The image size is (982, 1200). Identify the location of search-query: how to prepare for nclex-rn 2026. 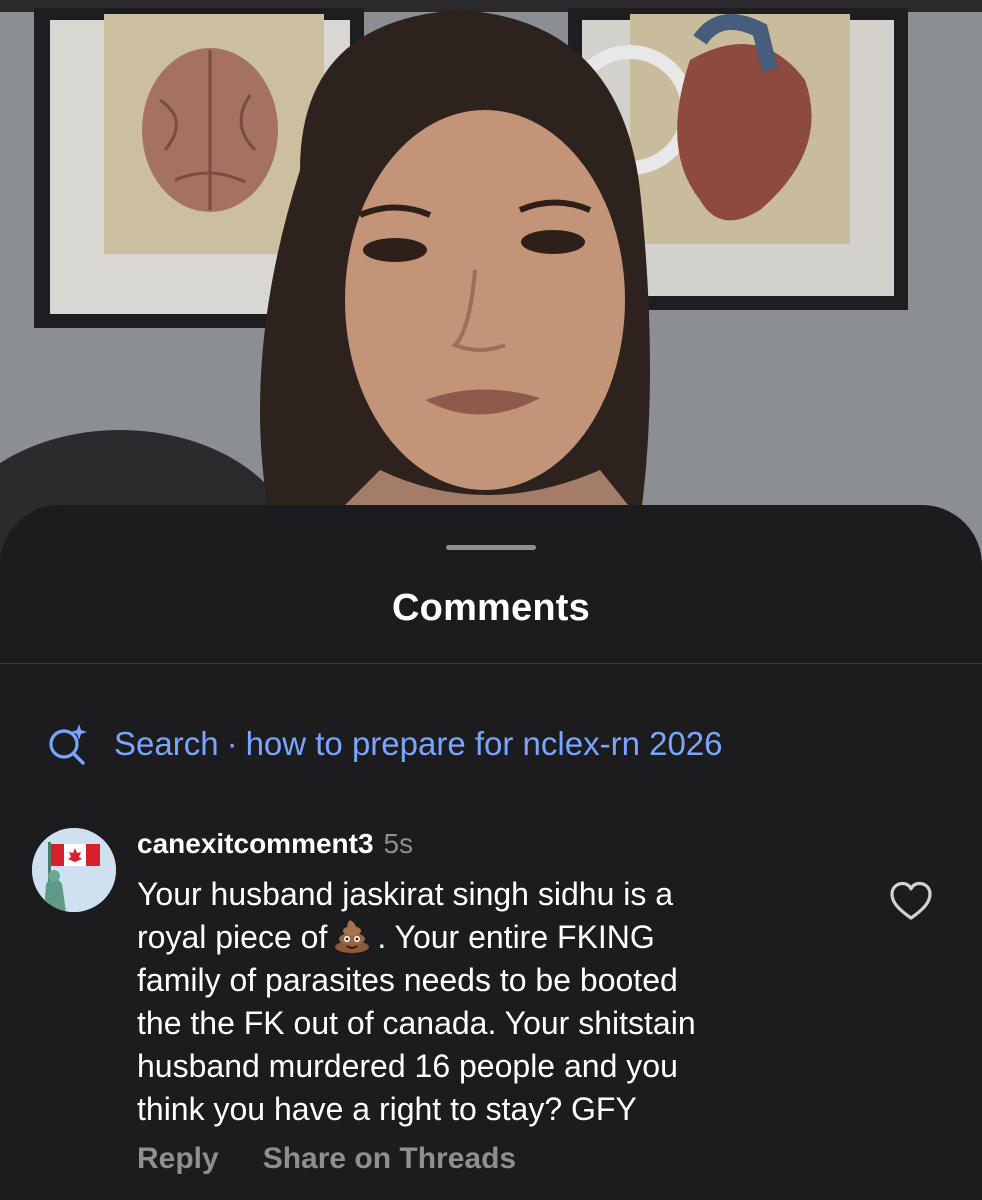
(484, 743).